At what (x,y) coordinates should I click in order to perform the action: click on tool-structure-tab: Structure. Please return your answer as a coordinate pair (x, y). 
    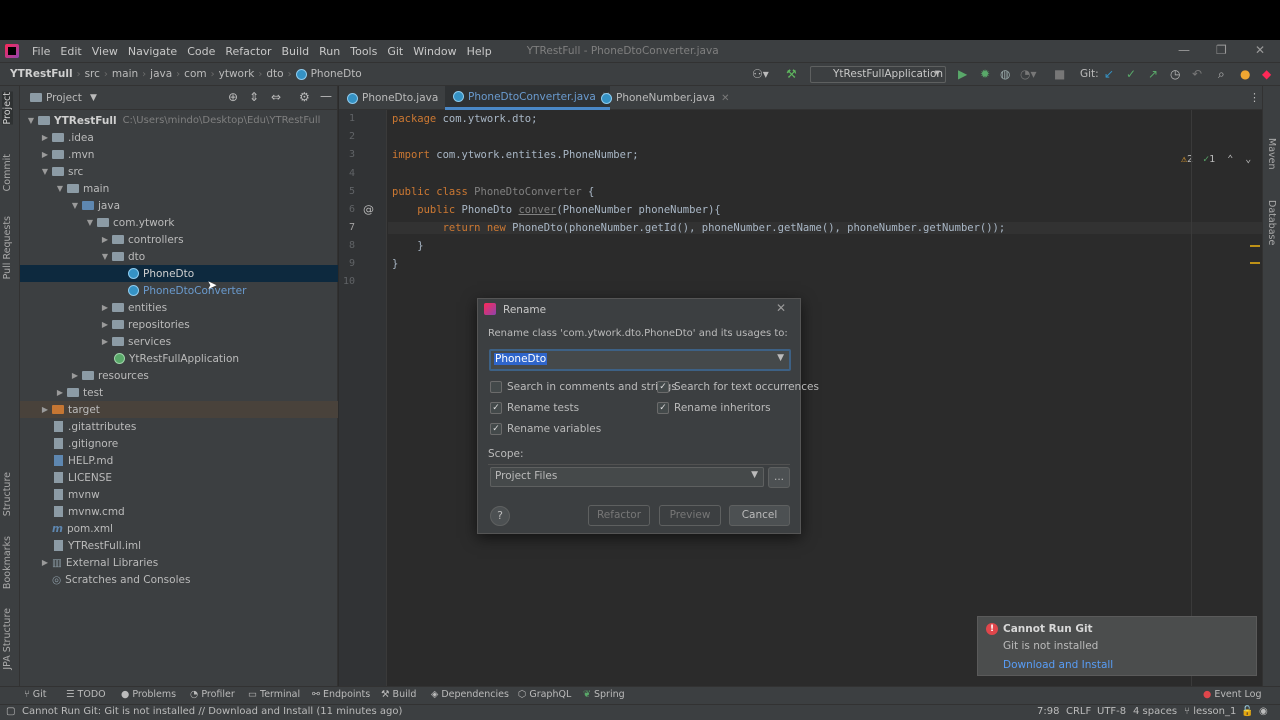
    Looking at the image, I should click on (7, 494).